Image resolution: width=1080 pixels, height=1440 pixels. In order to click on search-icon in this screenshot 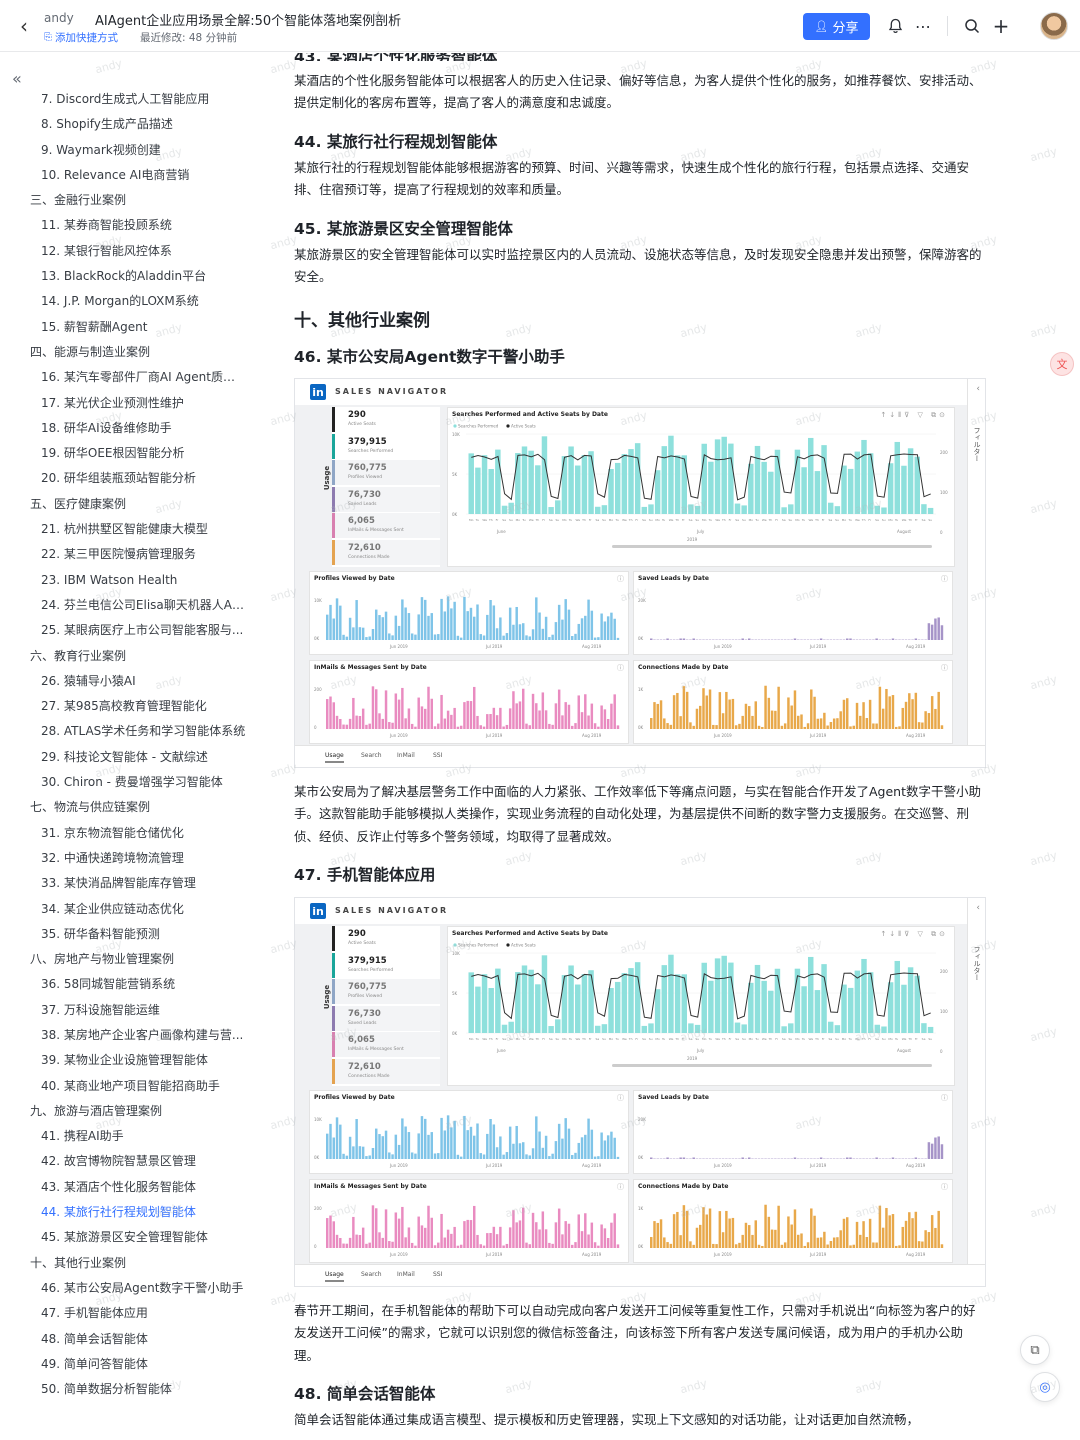, I will do `click(972, 26)`.